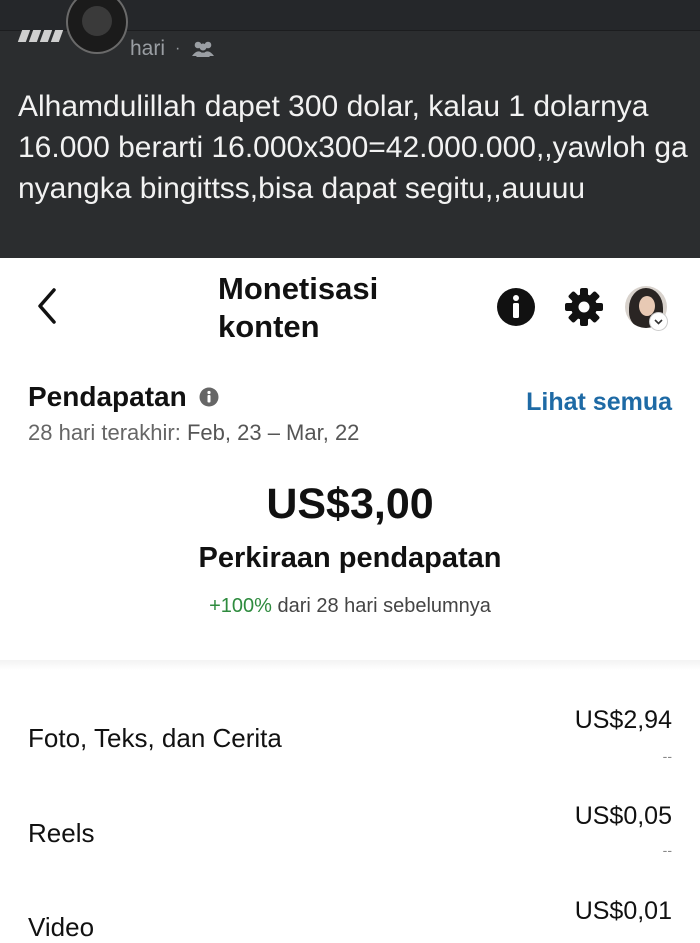 The width and height of the screenshot is (700, 943). I want to click on breakdown-row-value: US$2,94, so click(623, 720).